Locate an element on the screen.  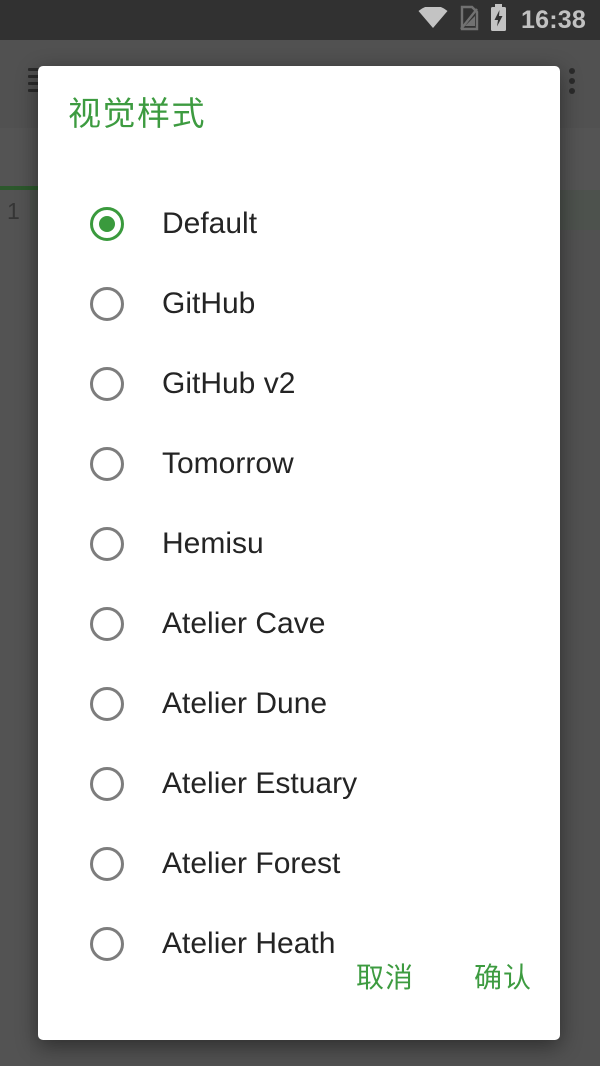
style-option-label: GitHub v2 is located at coordinates (229, 383).